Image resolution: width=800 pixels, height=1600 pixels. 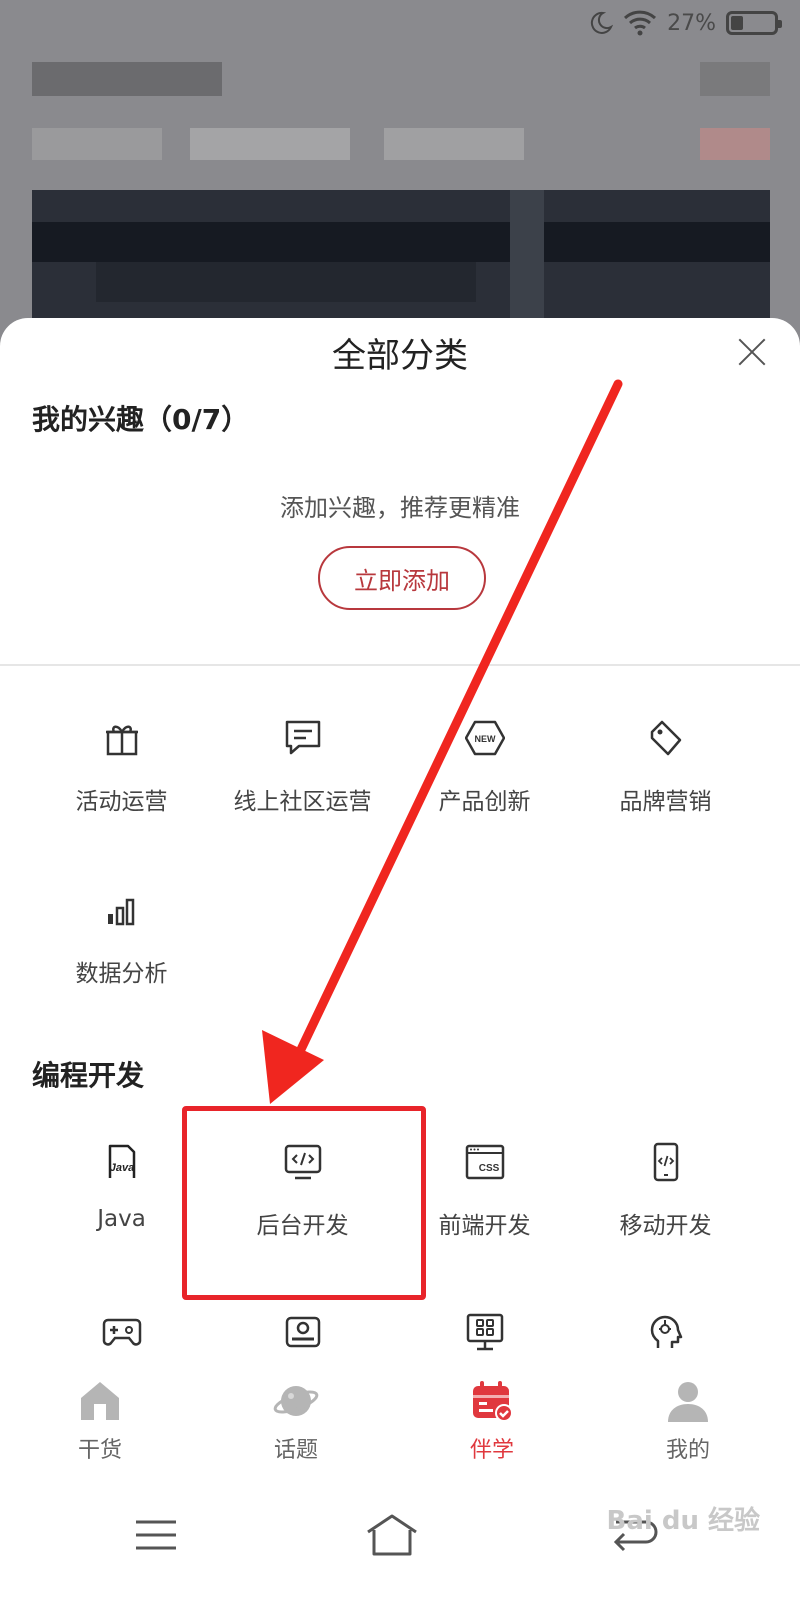 What do you see at coordinates (121, 1168) in the screenshot?
I see `java-icon-text: Java` at bounding box center [121, 1168].